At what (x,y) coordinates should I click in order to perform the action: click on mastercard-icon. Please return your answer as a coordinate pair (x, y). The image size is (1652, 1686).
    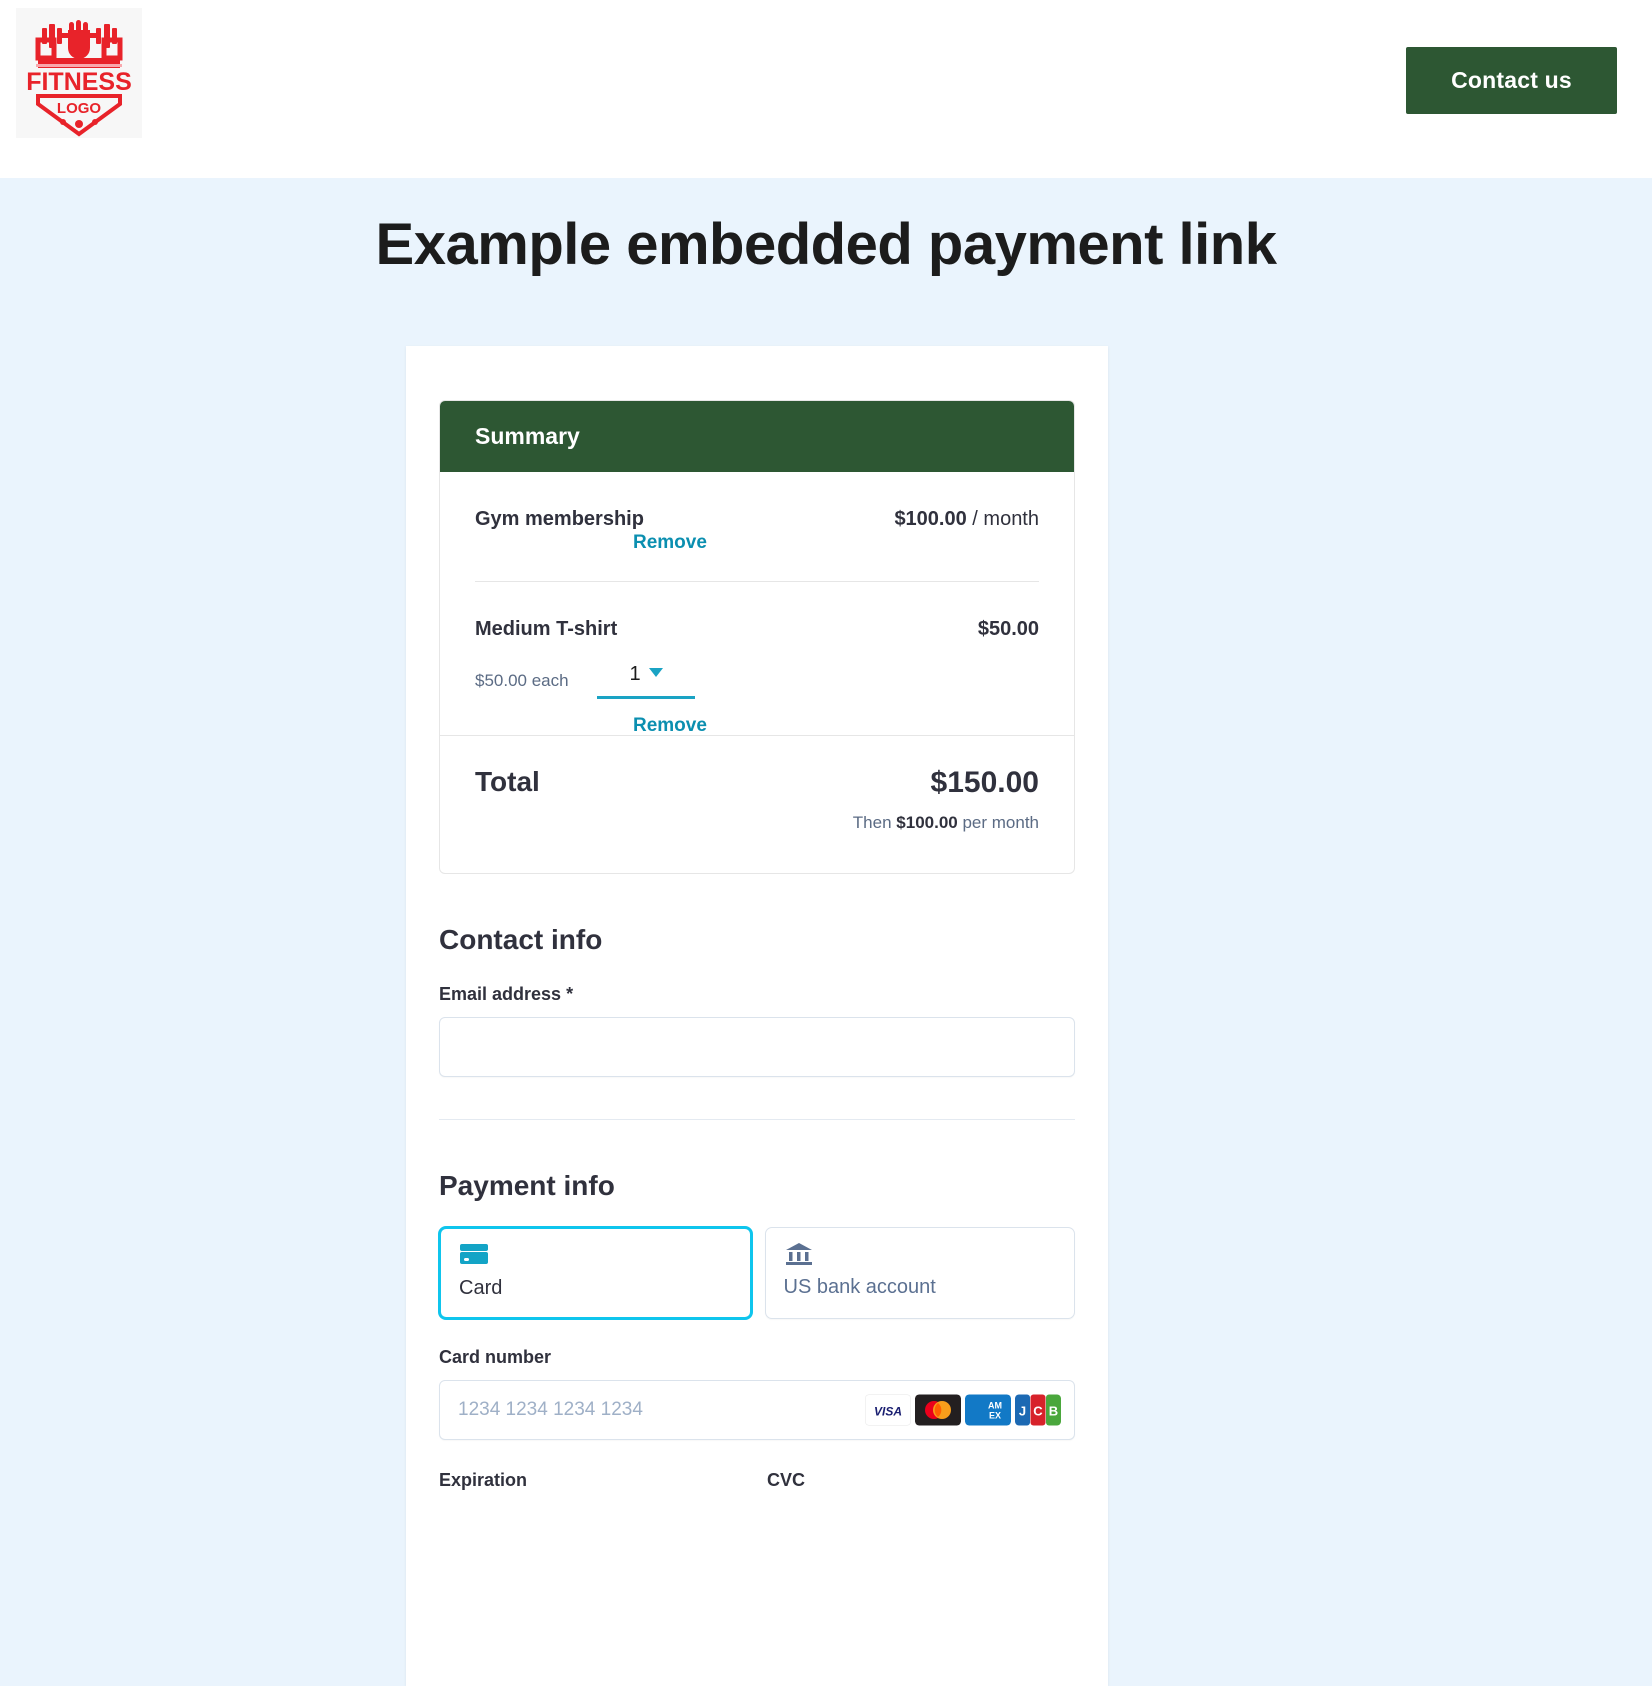
    Looking at the image, I should click on (938, 1410).